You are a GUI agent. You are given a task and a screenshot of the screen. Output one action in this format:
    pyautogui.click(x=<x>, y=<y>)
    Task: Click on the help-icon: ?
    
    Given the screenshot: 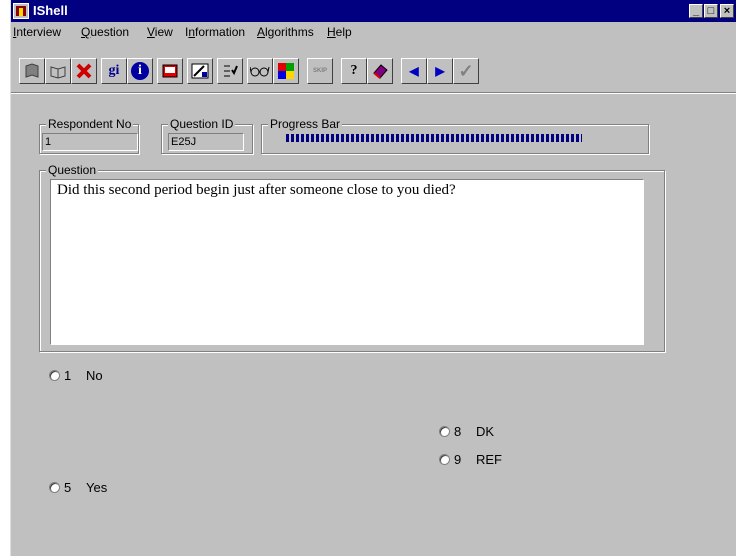 What is the action you would take?
    pyautogui.click(x=354, y=71)
    